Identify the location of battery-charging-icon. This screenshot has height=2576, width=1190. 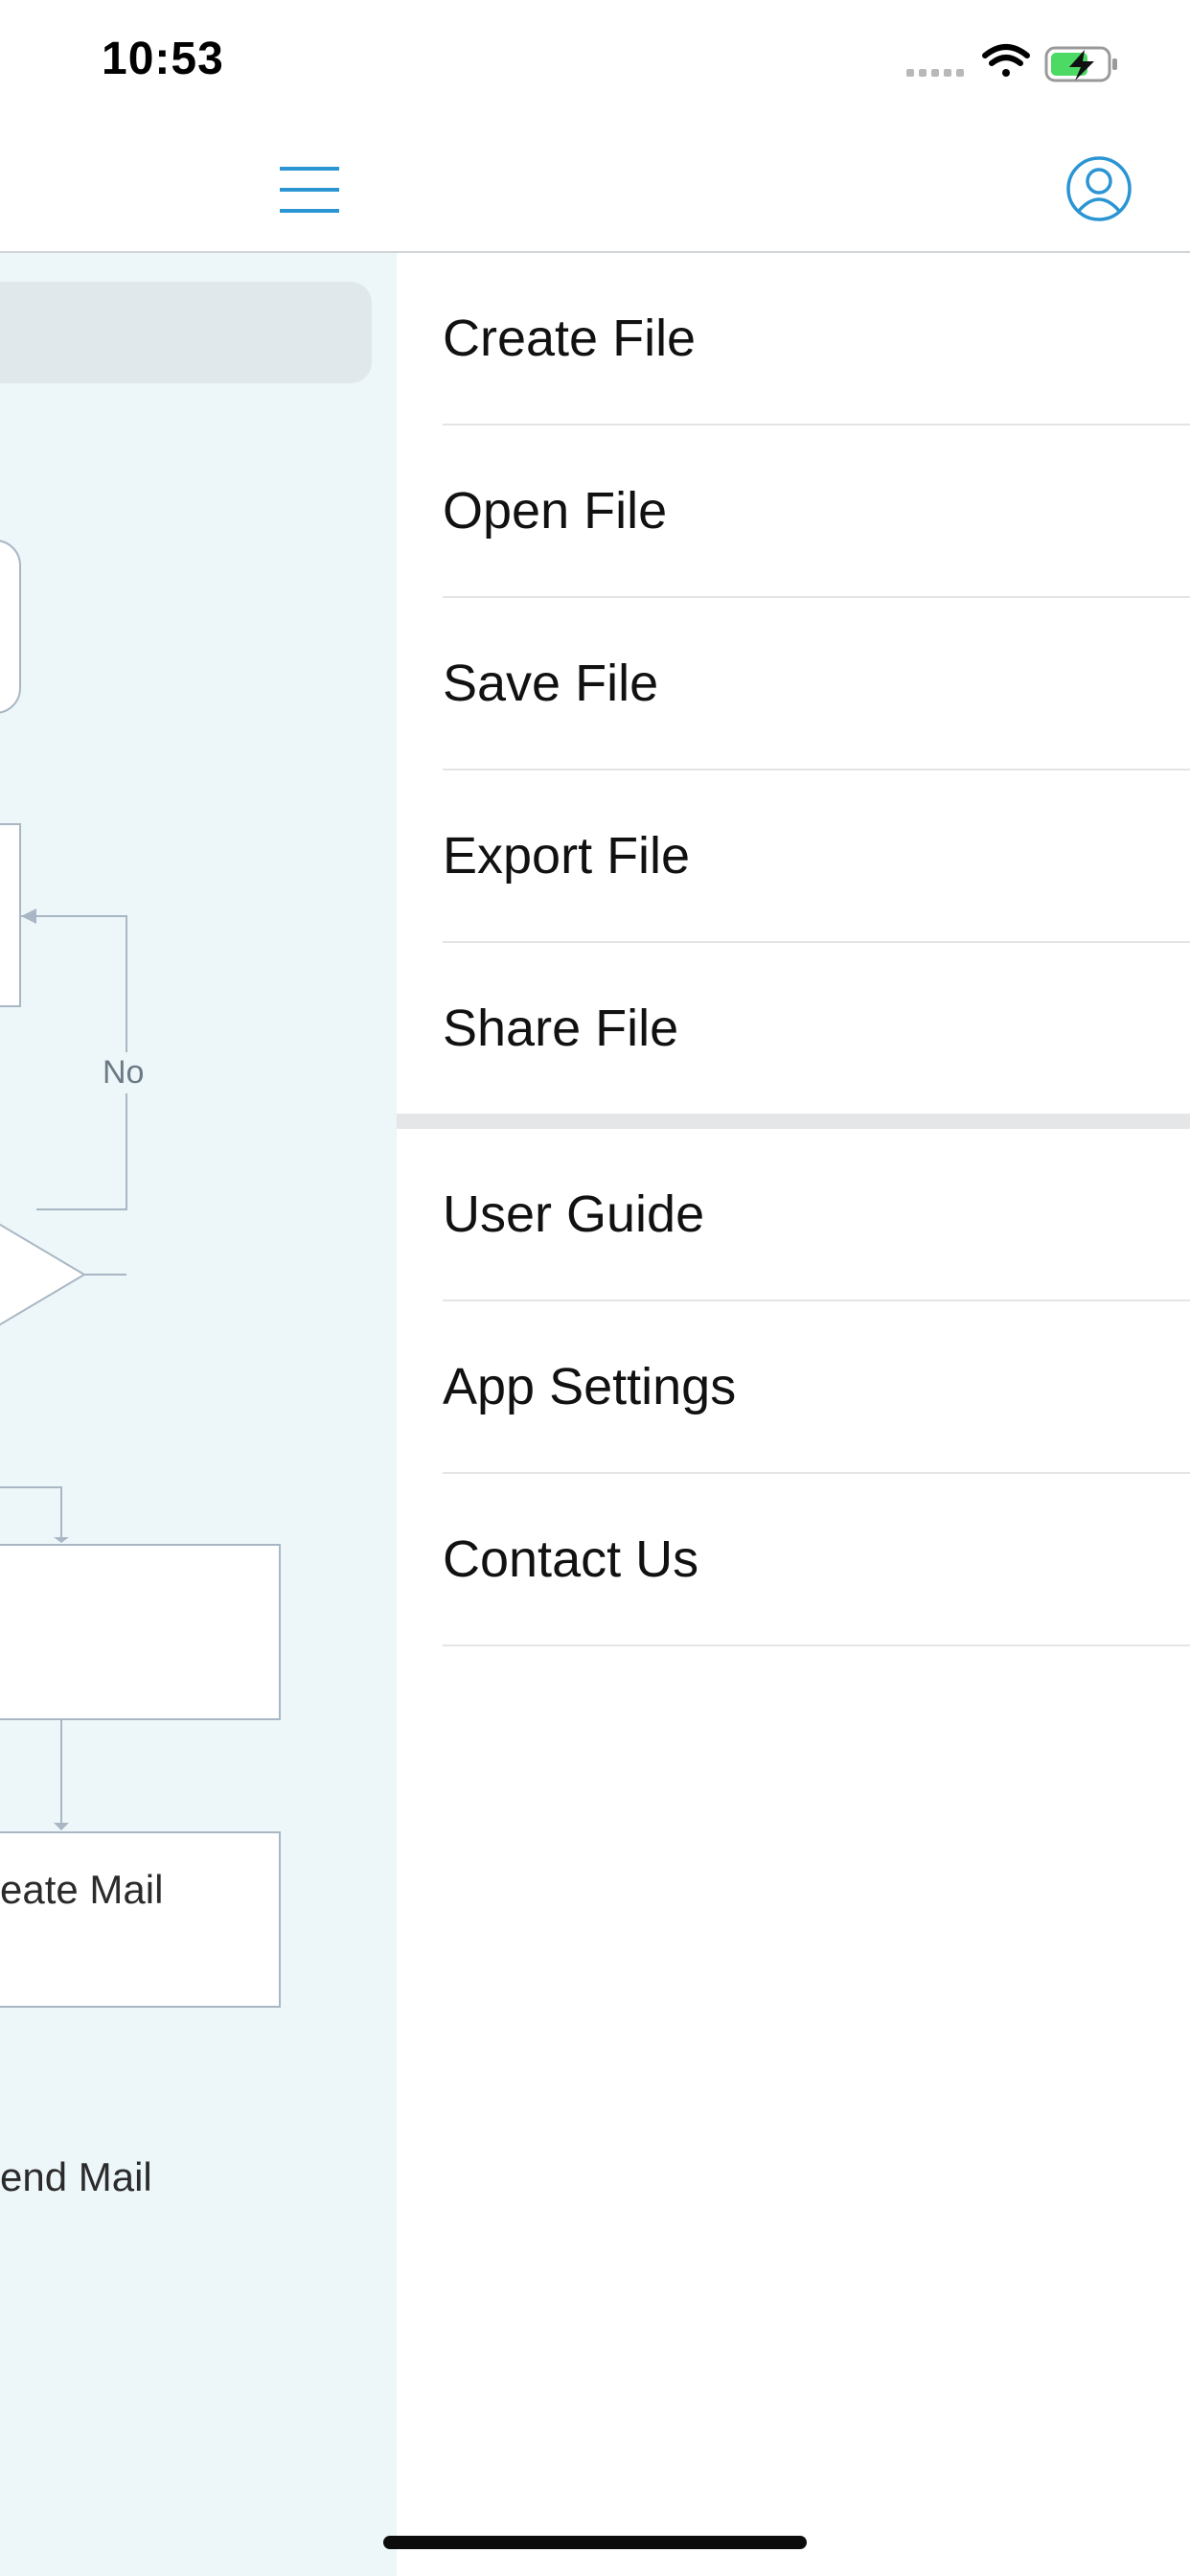
(1080, 64).